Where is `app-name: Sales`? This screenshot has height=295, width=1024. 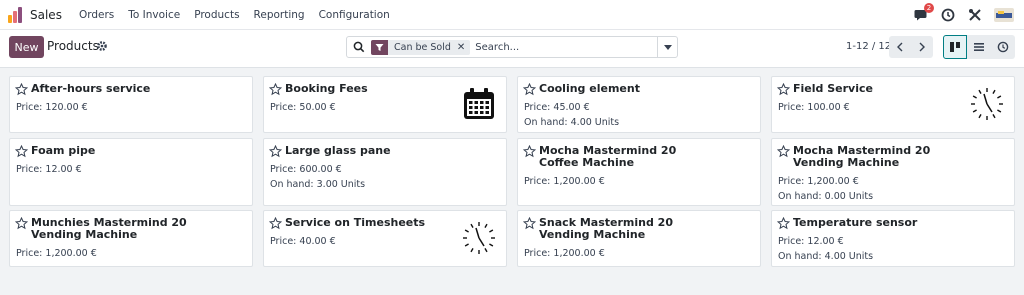 app-name: Sales is located at coordinates (46, 15).